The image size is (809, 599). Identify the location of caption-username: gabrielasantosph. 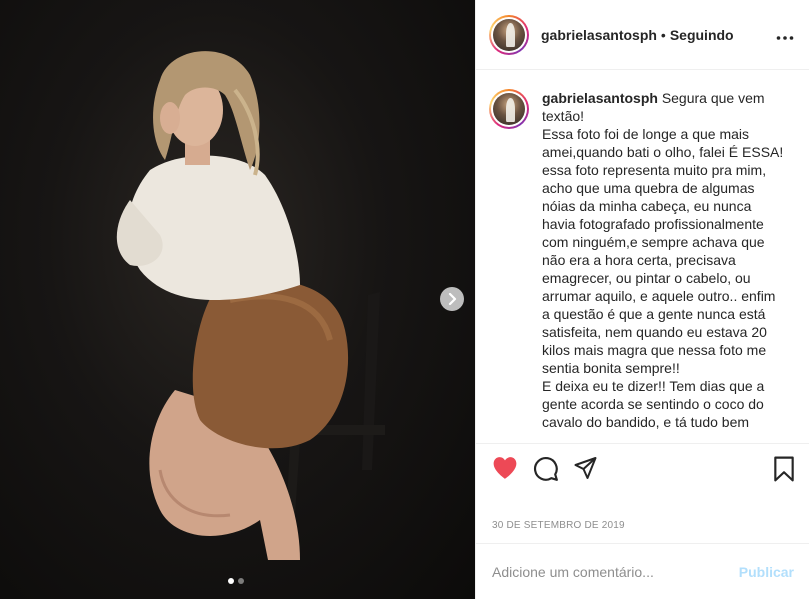
(602, 98).